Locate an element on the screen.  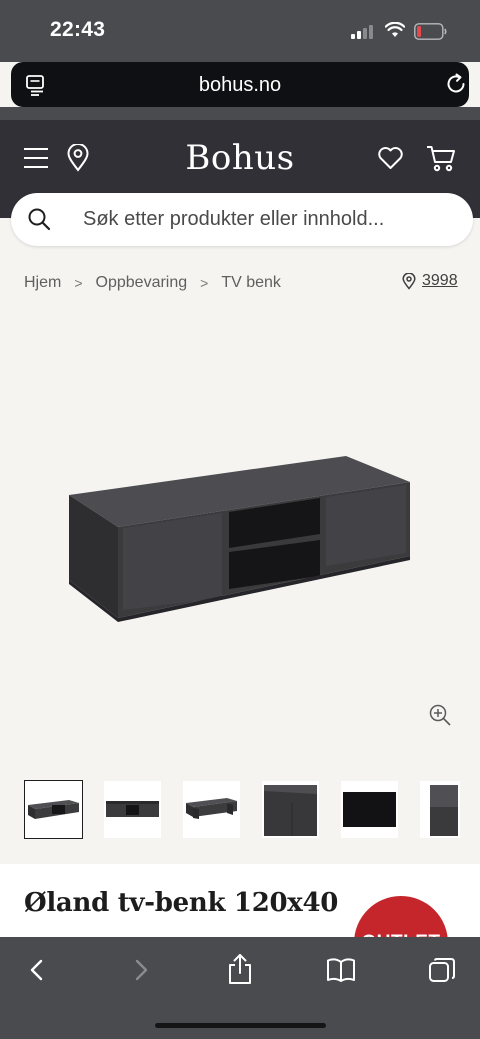
forward-icon is located at coordinates (140, 970).